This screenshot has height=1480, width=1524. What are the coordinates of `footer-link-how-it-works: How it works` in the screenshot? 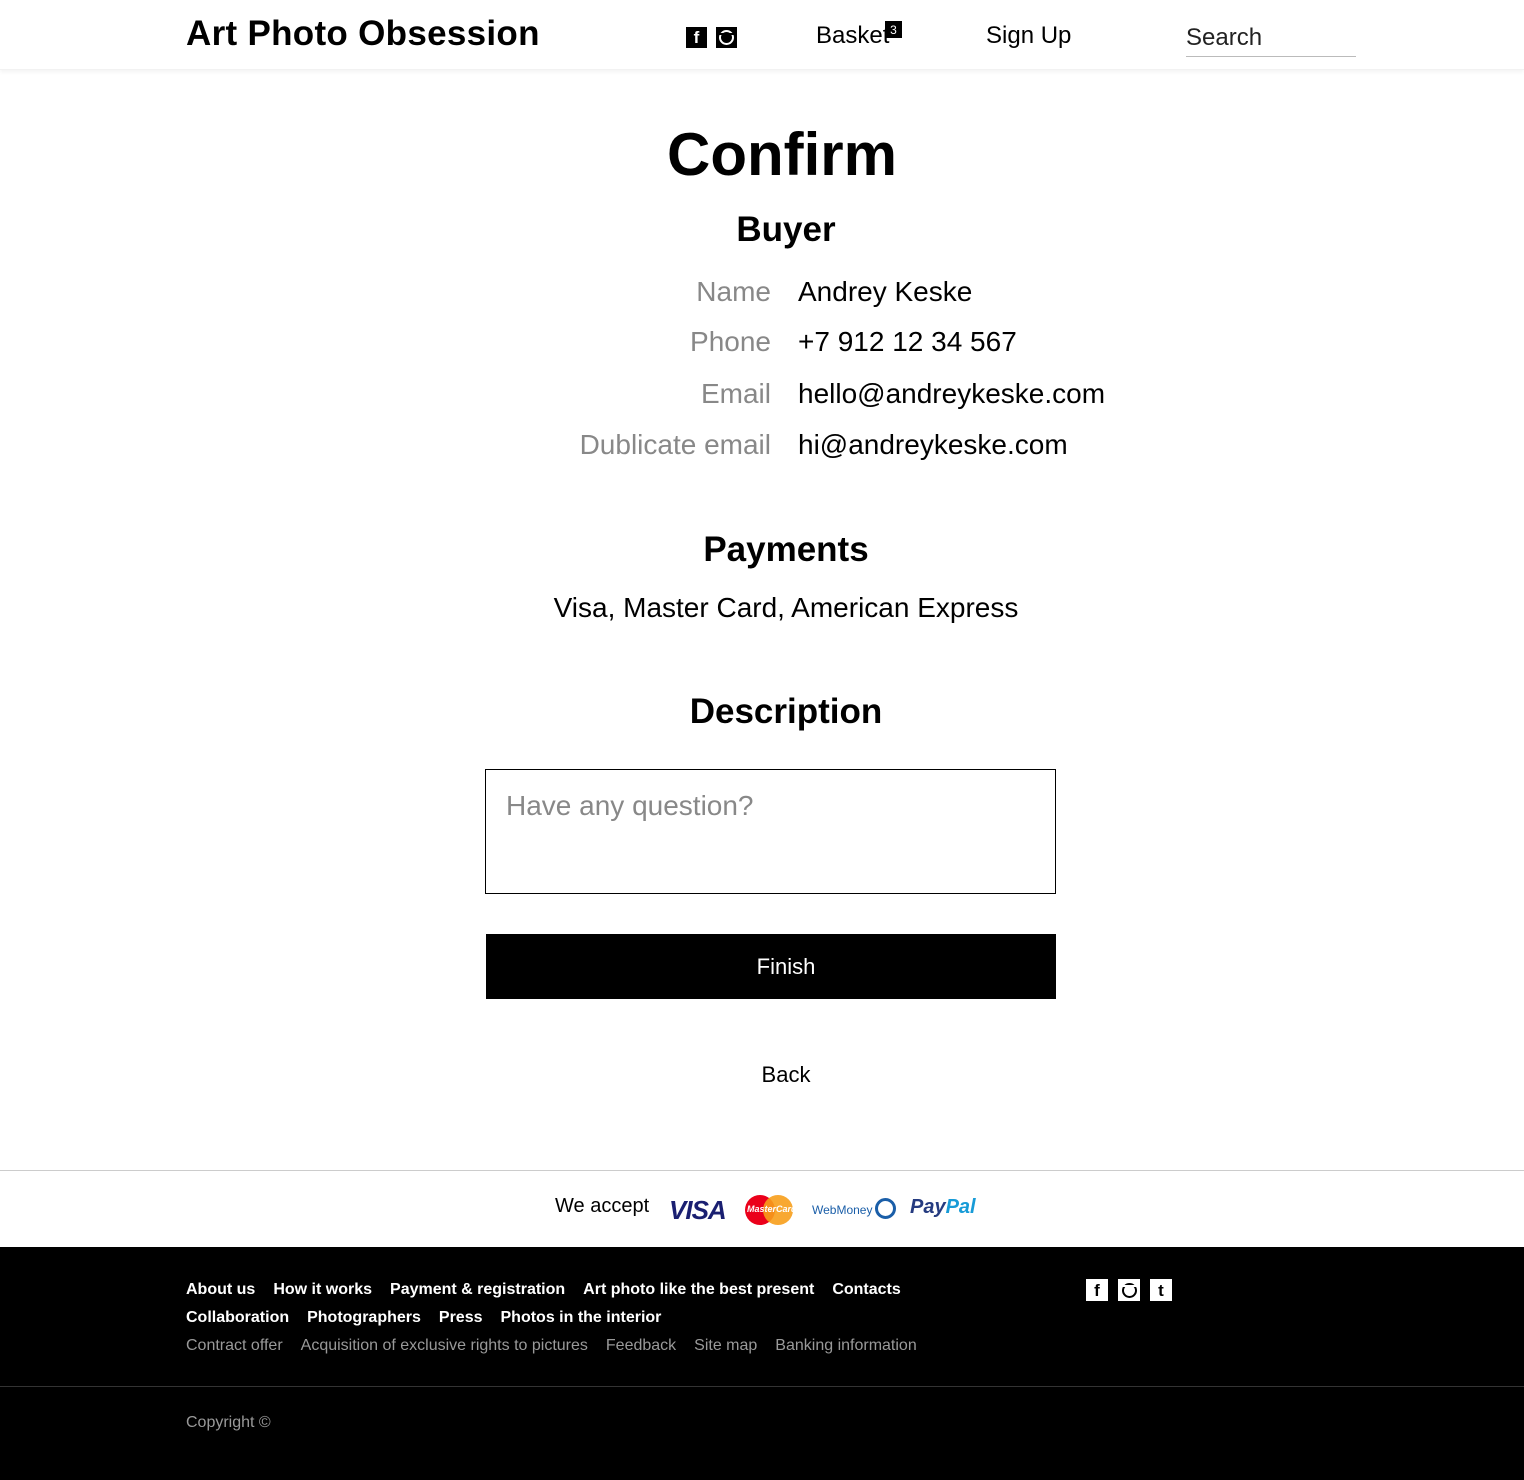 It's located at (322, 1290).